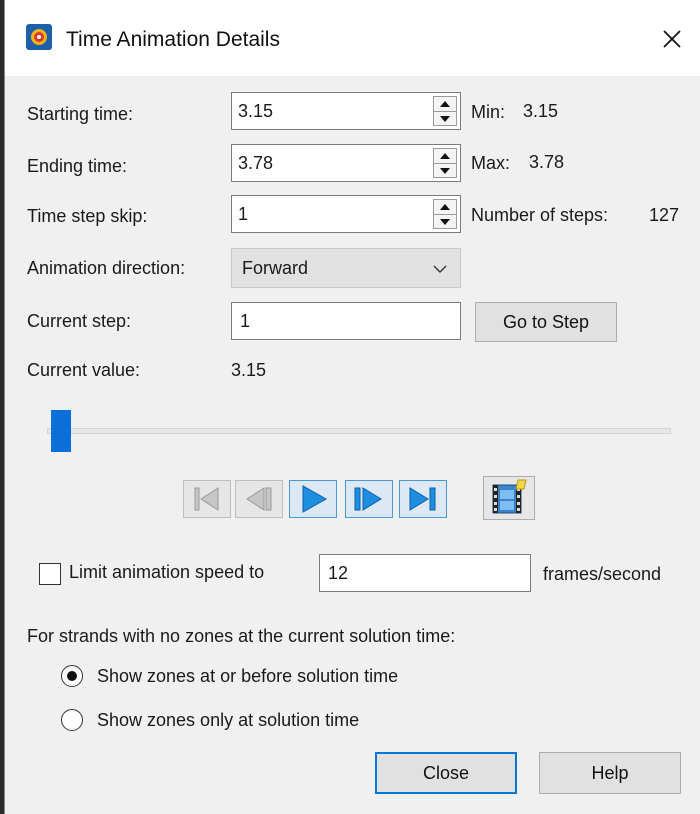 The height and width of the screenshot is (814, 700). I want to click on play-button, so click(313, 499).